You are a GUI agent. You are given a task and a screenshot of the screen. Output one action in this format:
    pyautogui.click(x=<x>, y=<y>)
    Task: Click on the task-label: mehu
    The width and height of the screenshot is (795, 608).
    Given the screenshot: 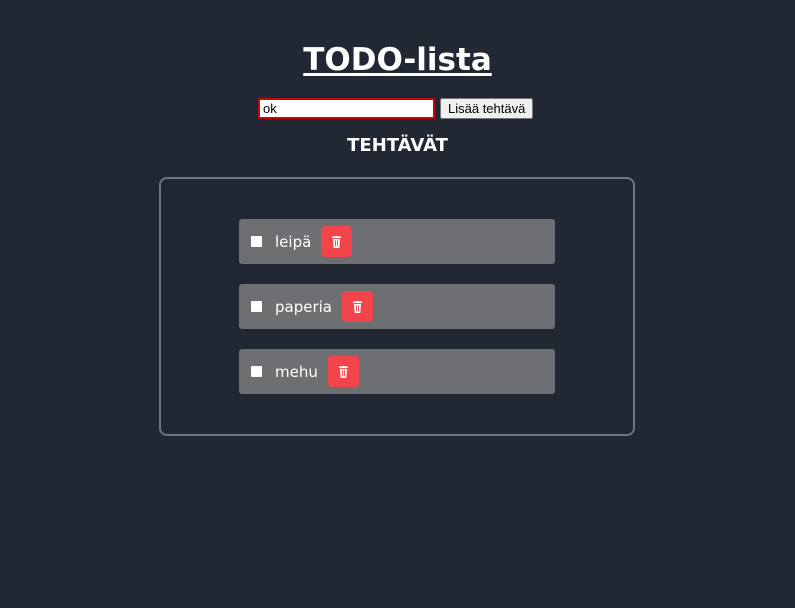 What is the action you would take?
    pyautogui.click(x=296, y=371)
    